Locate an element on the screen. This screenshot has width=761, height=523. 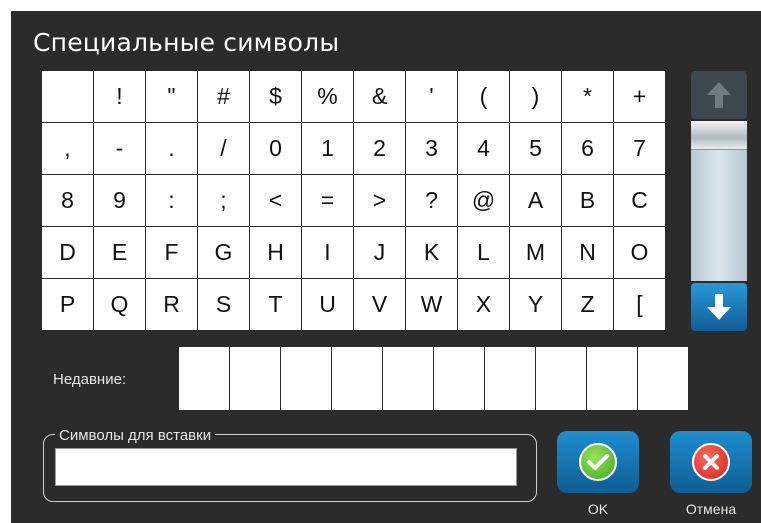
arrow-down-icon is located at coordinates (719, 307).